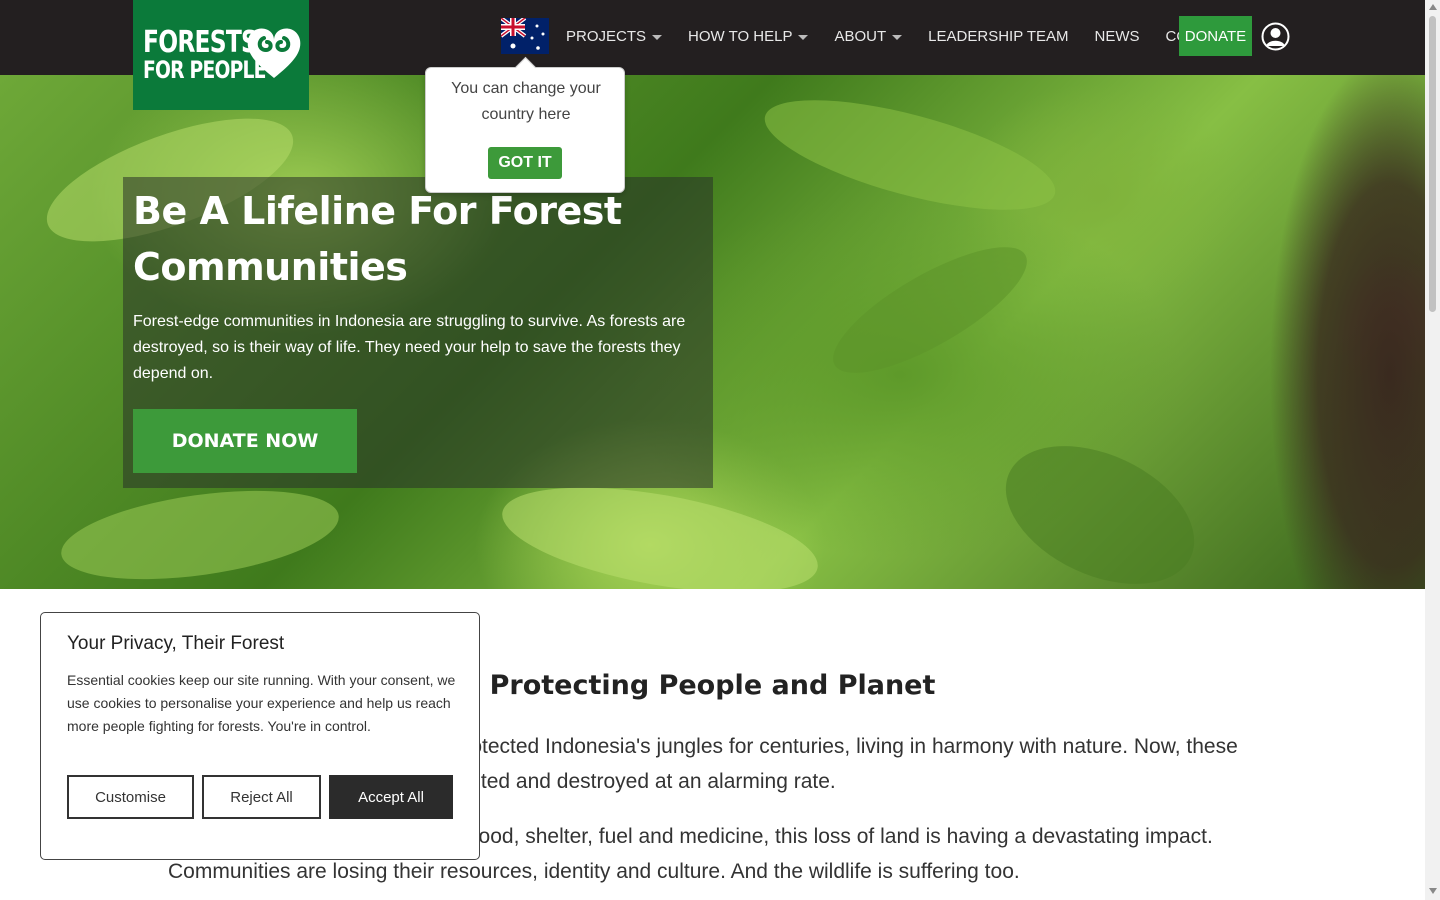 The image size is (1440, 900). Describe the element at coordinates (221, 55) in the screenshot. I see `site-logo: FORESTS FOR PEOPLE` at that location.